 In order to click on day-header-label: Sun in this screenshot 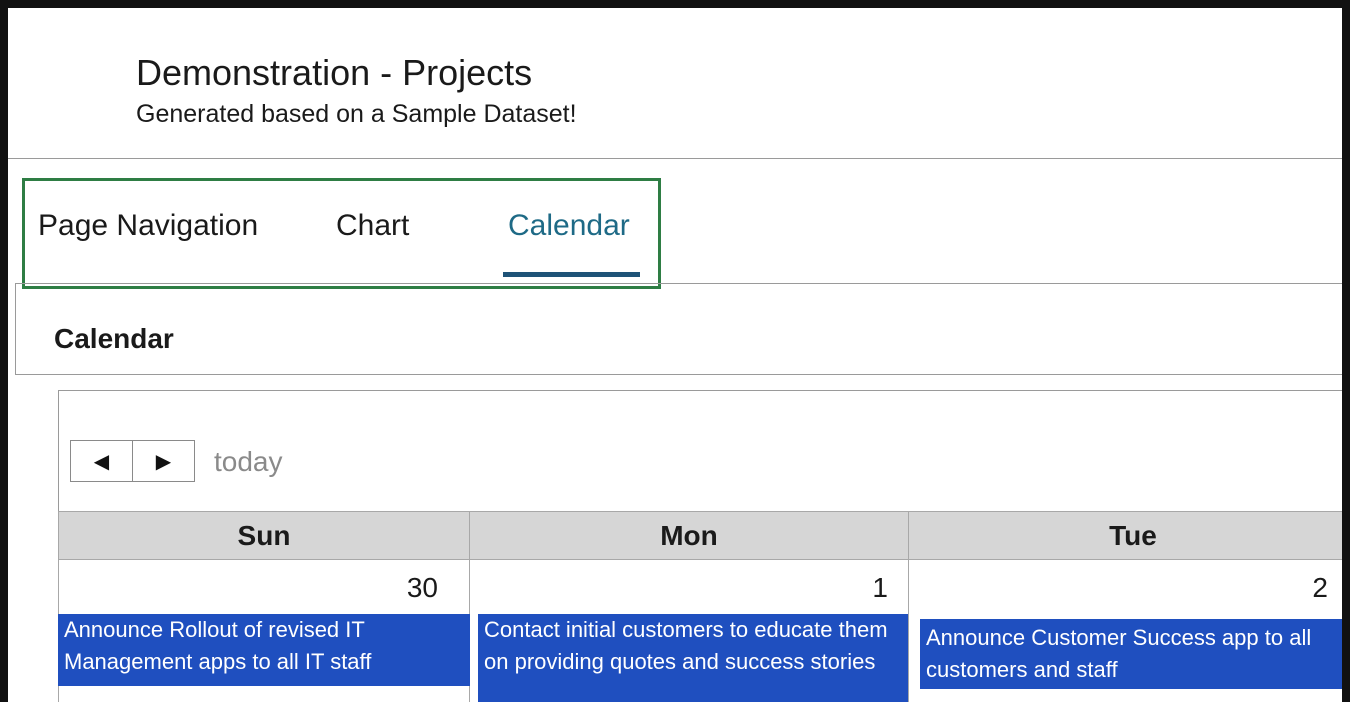, I will do `click(264, 535)`.